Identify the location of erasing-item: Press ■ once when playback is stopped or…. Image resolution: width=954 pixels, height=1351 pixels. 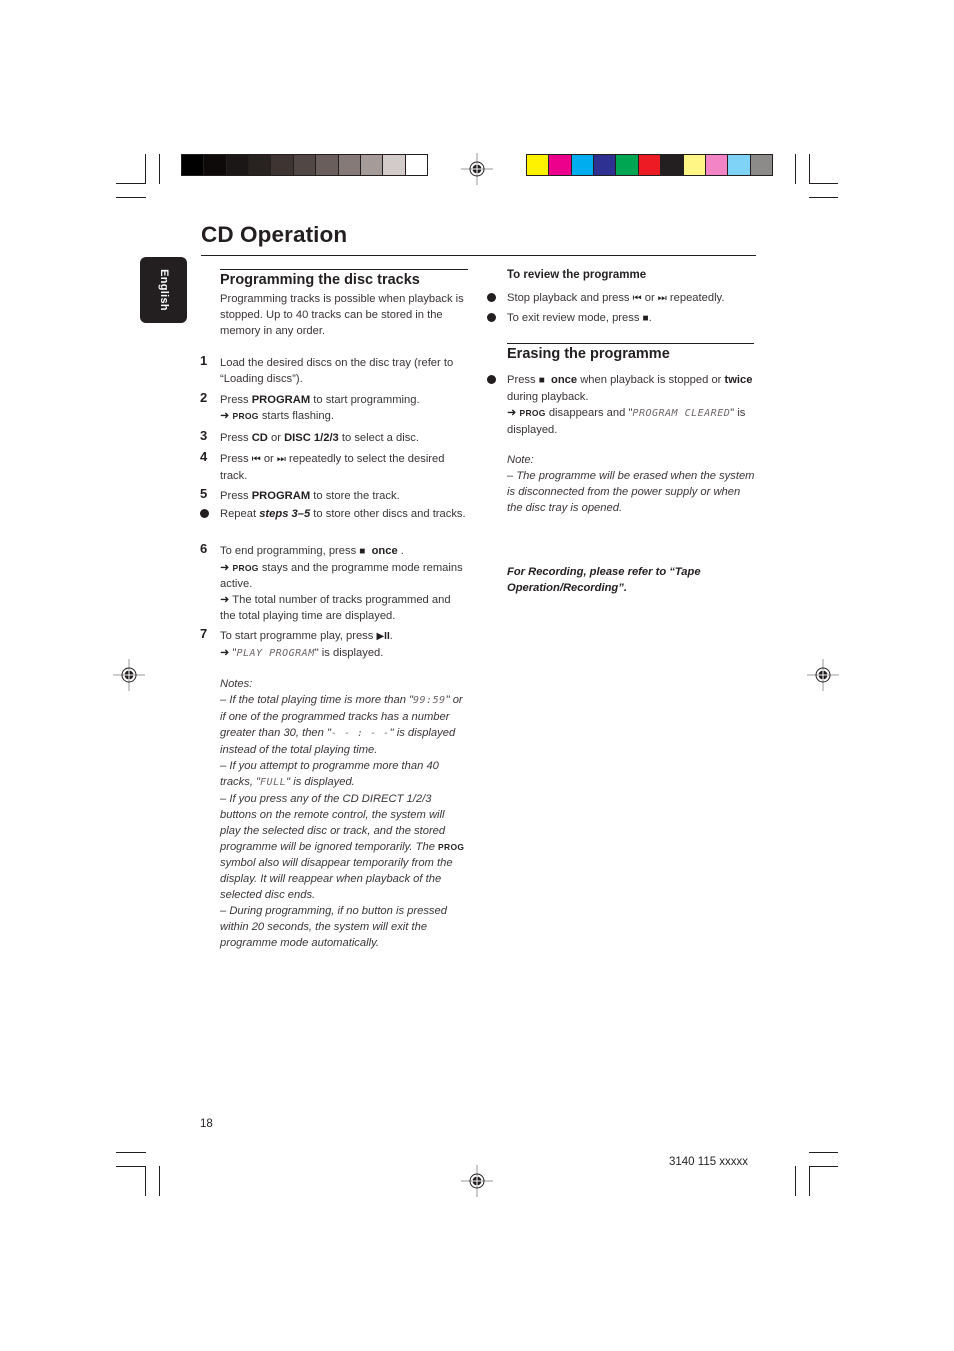
(630, 405).